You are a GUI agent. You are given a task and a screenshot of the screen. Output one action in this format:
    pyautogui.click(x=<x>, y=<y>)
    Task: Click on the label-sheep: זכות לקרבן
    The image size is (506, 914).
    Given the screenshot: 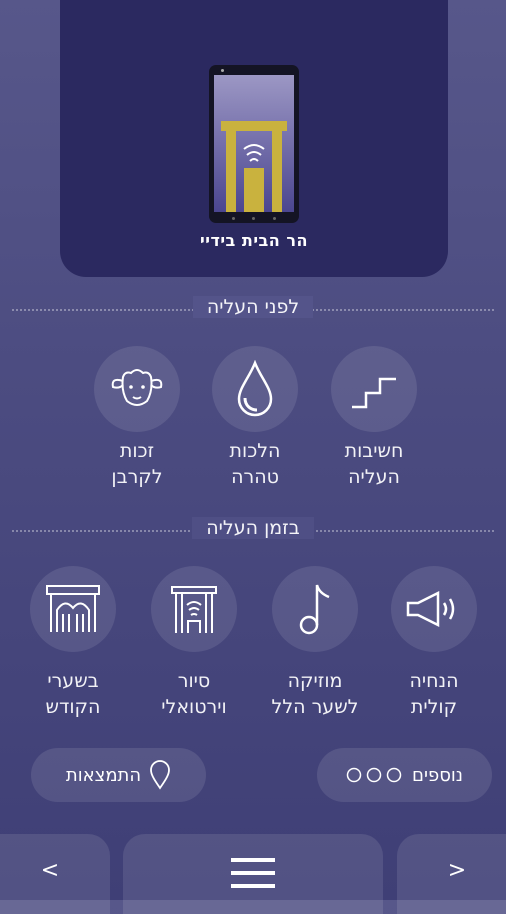 What is the action you would take?
    pyautogui.click(x=137, y=464)
    